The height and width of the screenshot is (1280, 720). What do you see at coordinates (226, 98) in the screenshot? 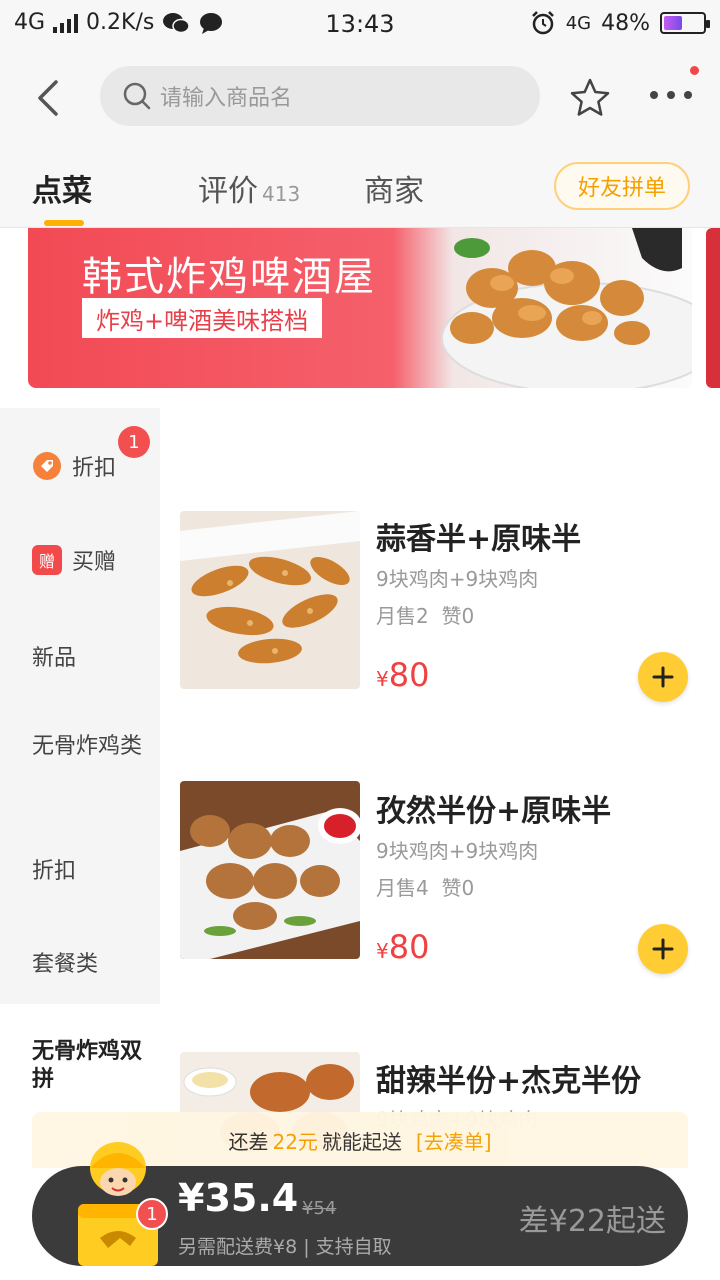
I see `search-placeholder: 请输入商品名` at bounding box center [226, 98].